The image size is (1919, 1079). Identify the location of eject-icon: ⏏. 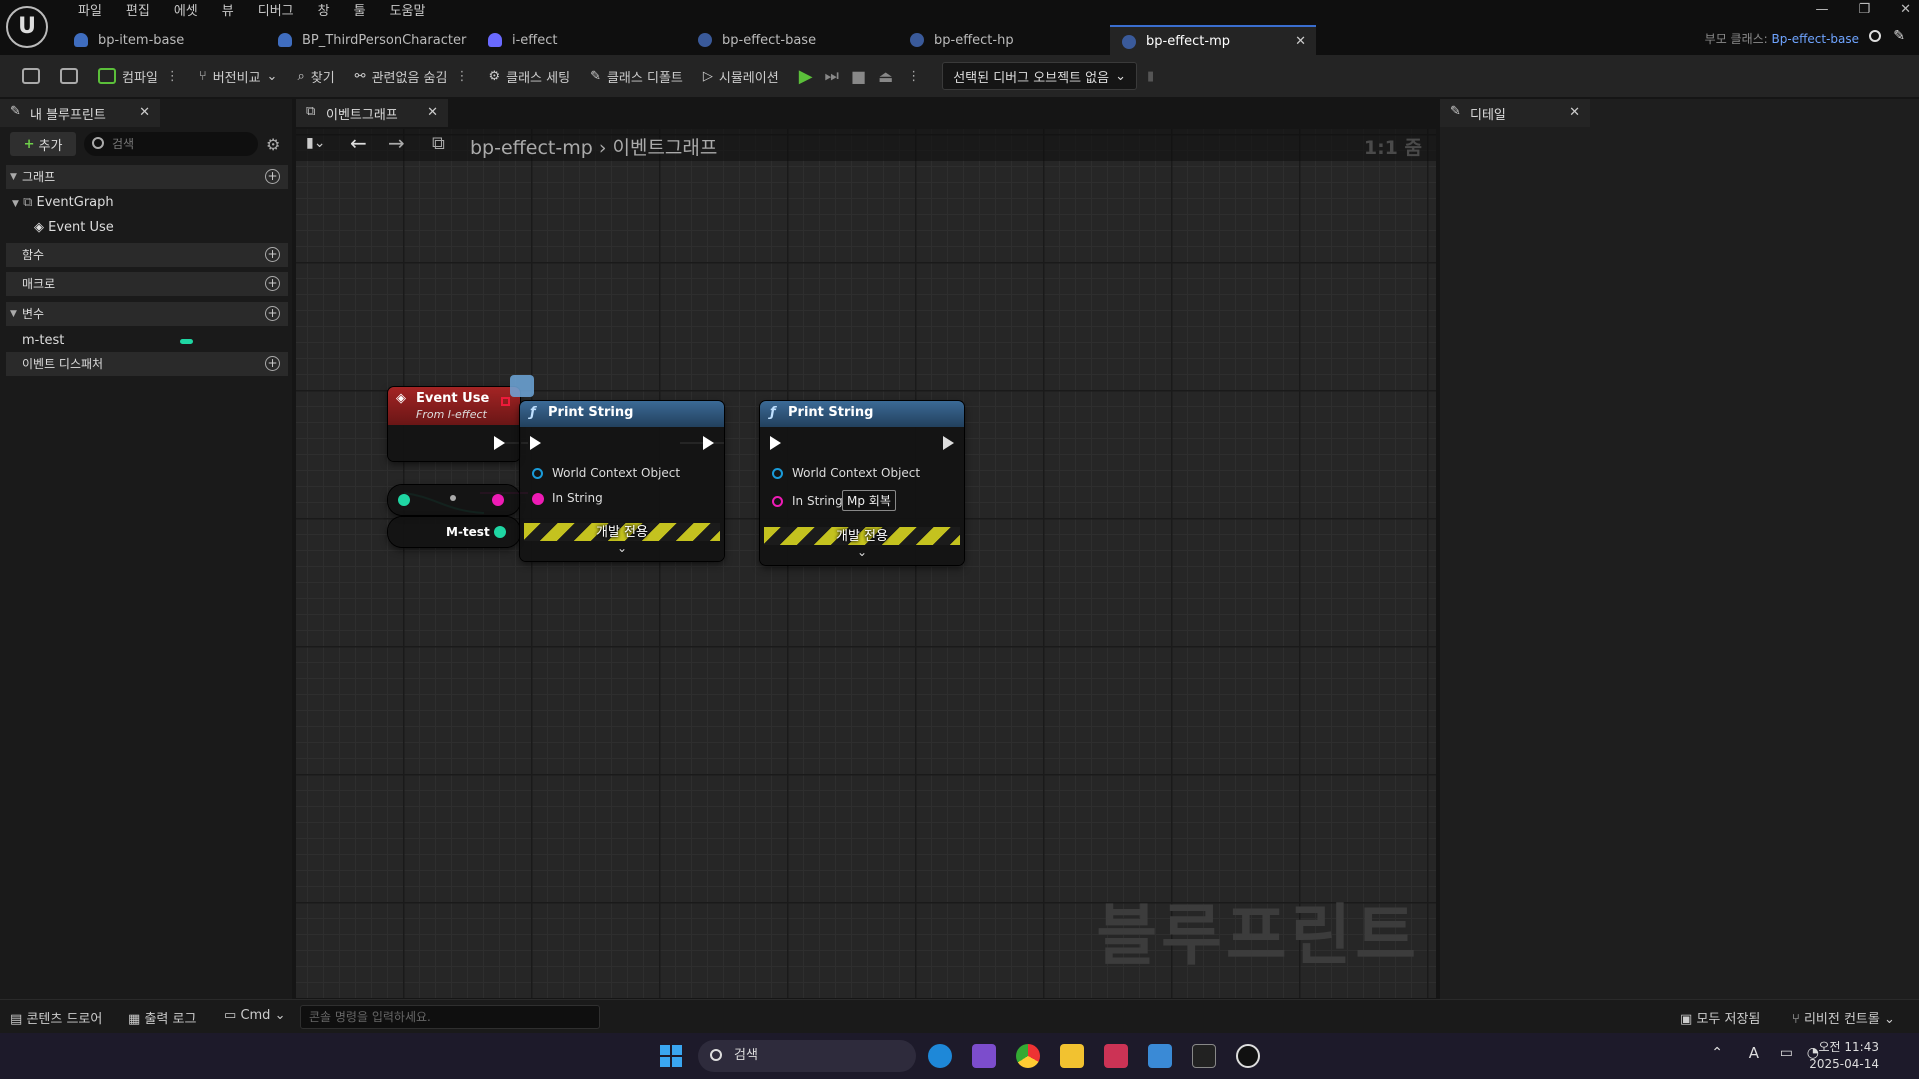
(885, 76).